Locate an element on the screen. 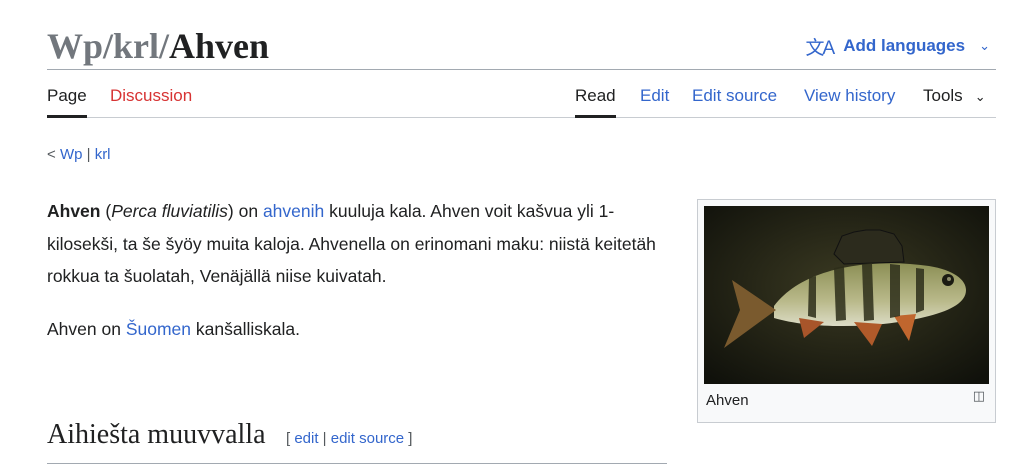 Image resolution: width=1024 pixels, height=464 pixels. paragraph-text: ) on is located at coordinates (243, 211).